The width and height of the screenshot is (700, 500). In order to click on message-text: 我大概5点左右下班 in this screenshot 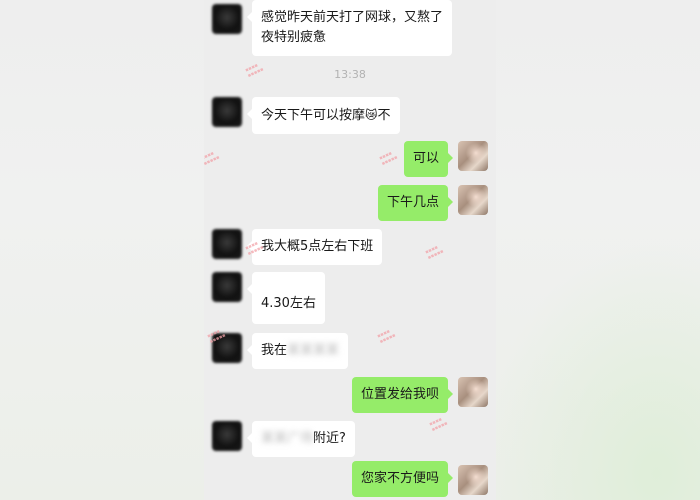, I will do `click(317, 246)`.